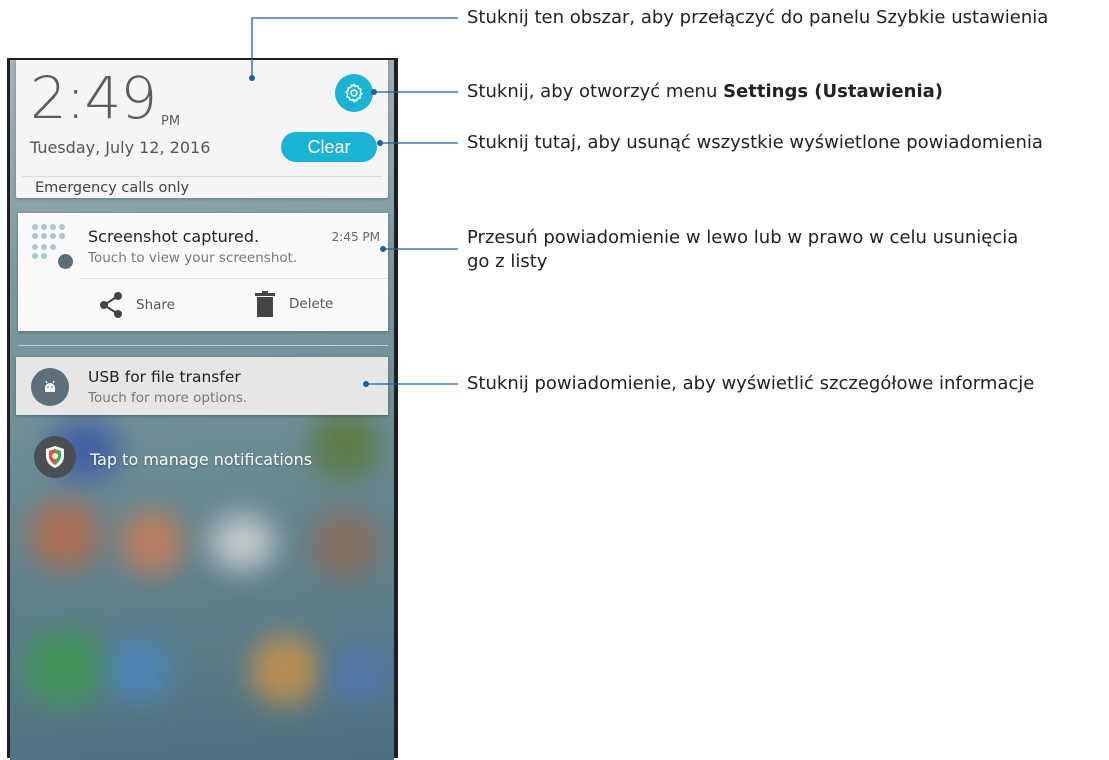  What do you see at coordinates (354, 201) in the screenshot?
I see `callout-lines` at bounding box center [354, 201].